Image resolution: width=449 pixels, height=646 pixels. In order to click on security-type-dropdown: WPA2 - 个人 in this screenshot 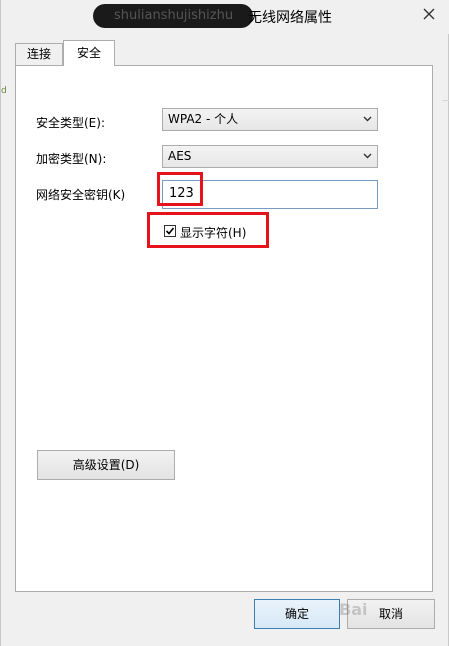, I will do `click(270, 119)`.